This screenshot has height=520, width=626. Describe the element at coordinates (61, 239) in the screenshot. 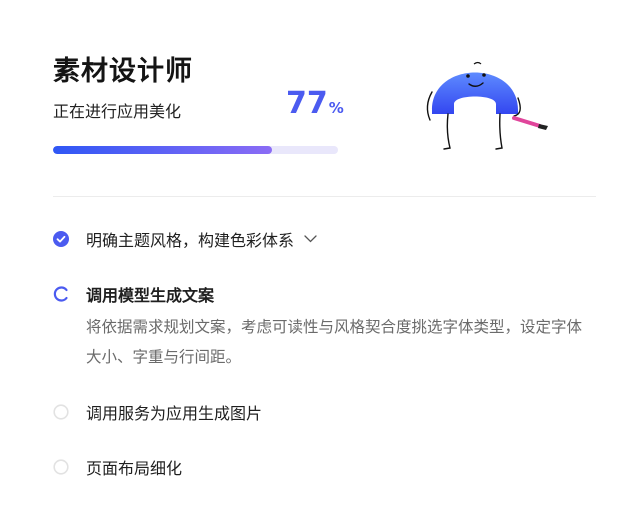

I see `check-circle-icon` at that location.